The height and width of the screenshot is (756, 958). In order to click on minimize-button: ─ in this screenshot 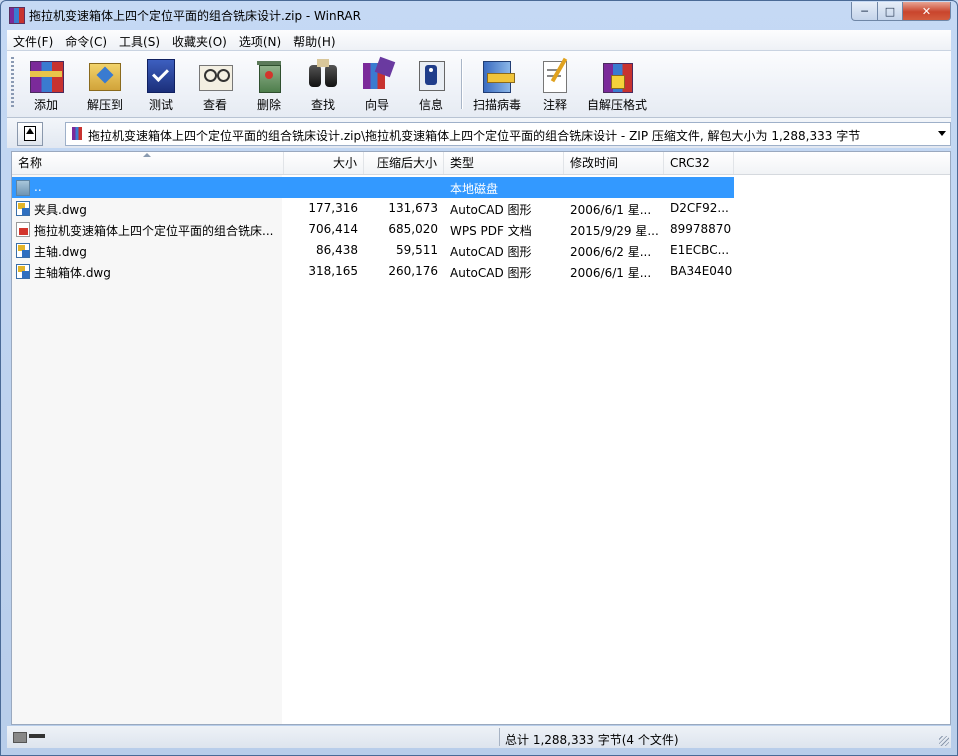, I will do `click(864, 11)`.